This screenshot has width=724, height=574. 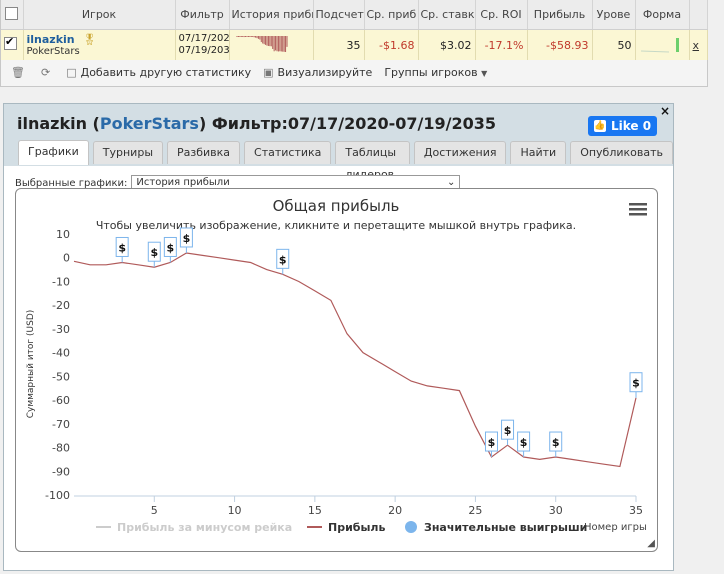 What do you see at coordinates (71, 183) in the screenshot?
I see `graph-selector-label: Выбранные графики:` at bounding box center [71, 183].